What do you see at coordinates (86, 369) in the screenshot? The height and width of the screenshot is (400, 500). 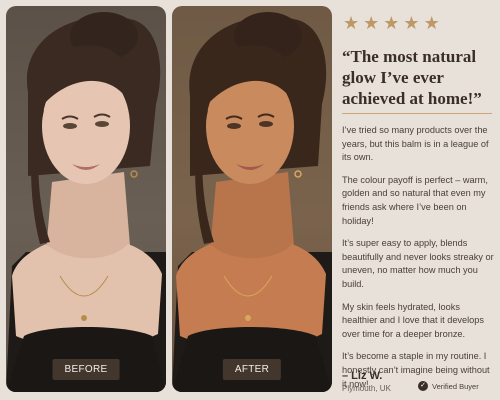 I see `before-label: BEFORE` at bounding box center [86, 369].